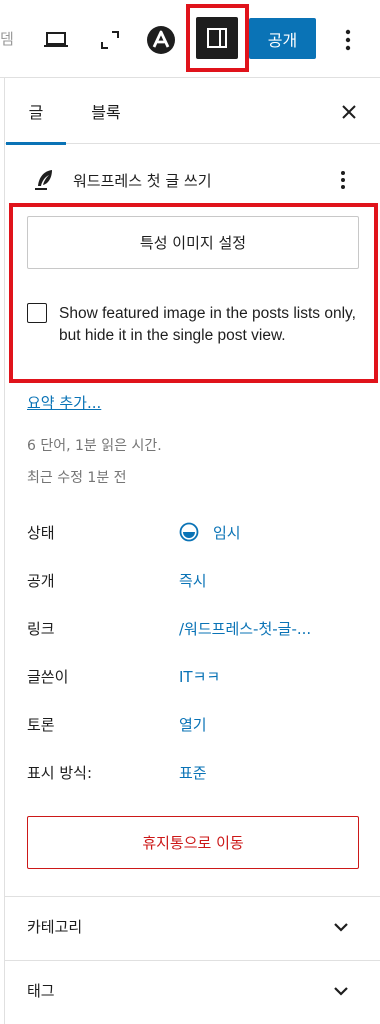 The image size is (380, 1024). Describe the element at coordinates (192, 925) in the screenshot. I see `categories-panel: 카테고리` at that location.